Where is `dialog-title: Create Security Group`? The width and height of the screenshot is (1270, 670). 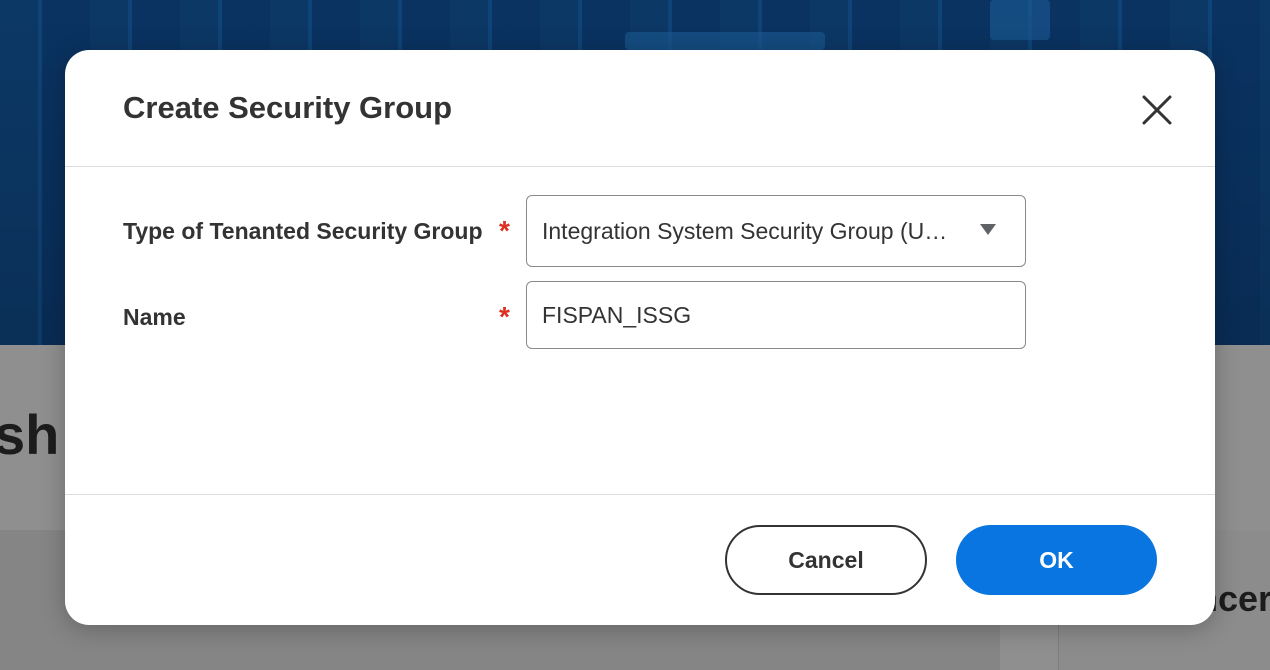 dialog-title: Create Security Group is located at coordinates (288, 107).